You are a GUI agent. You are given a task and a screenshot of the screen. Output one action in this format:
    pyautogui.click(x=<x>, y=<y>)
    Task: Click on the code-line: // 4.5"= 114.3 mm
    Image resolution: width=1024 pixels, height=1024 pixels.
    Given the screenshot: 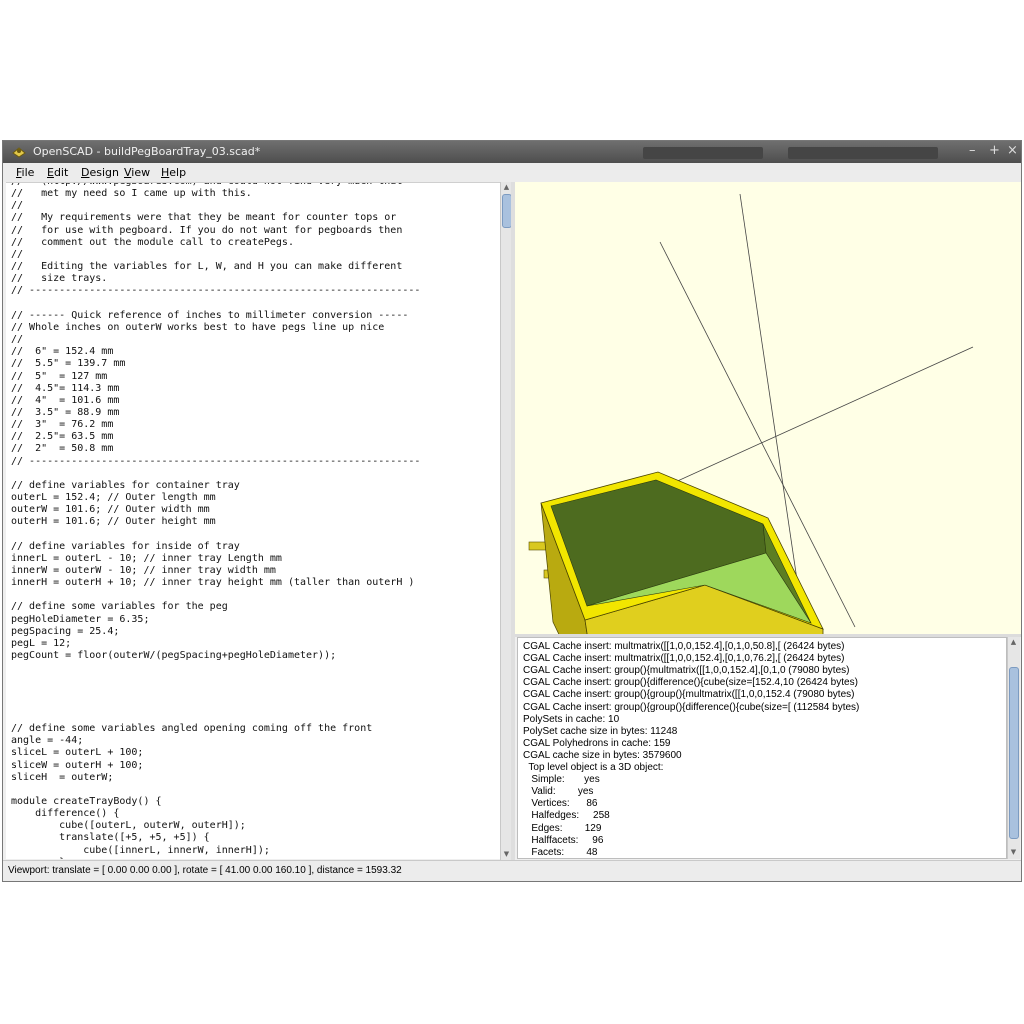 What is the action you would take?
    pyautogui.click(x=215, y=389)
    